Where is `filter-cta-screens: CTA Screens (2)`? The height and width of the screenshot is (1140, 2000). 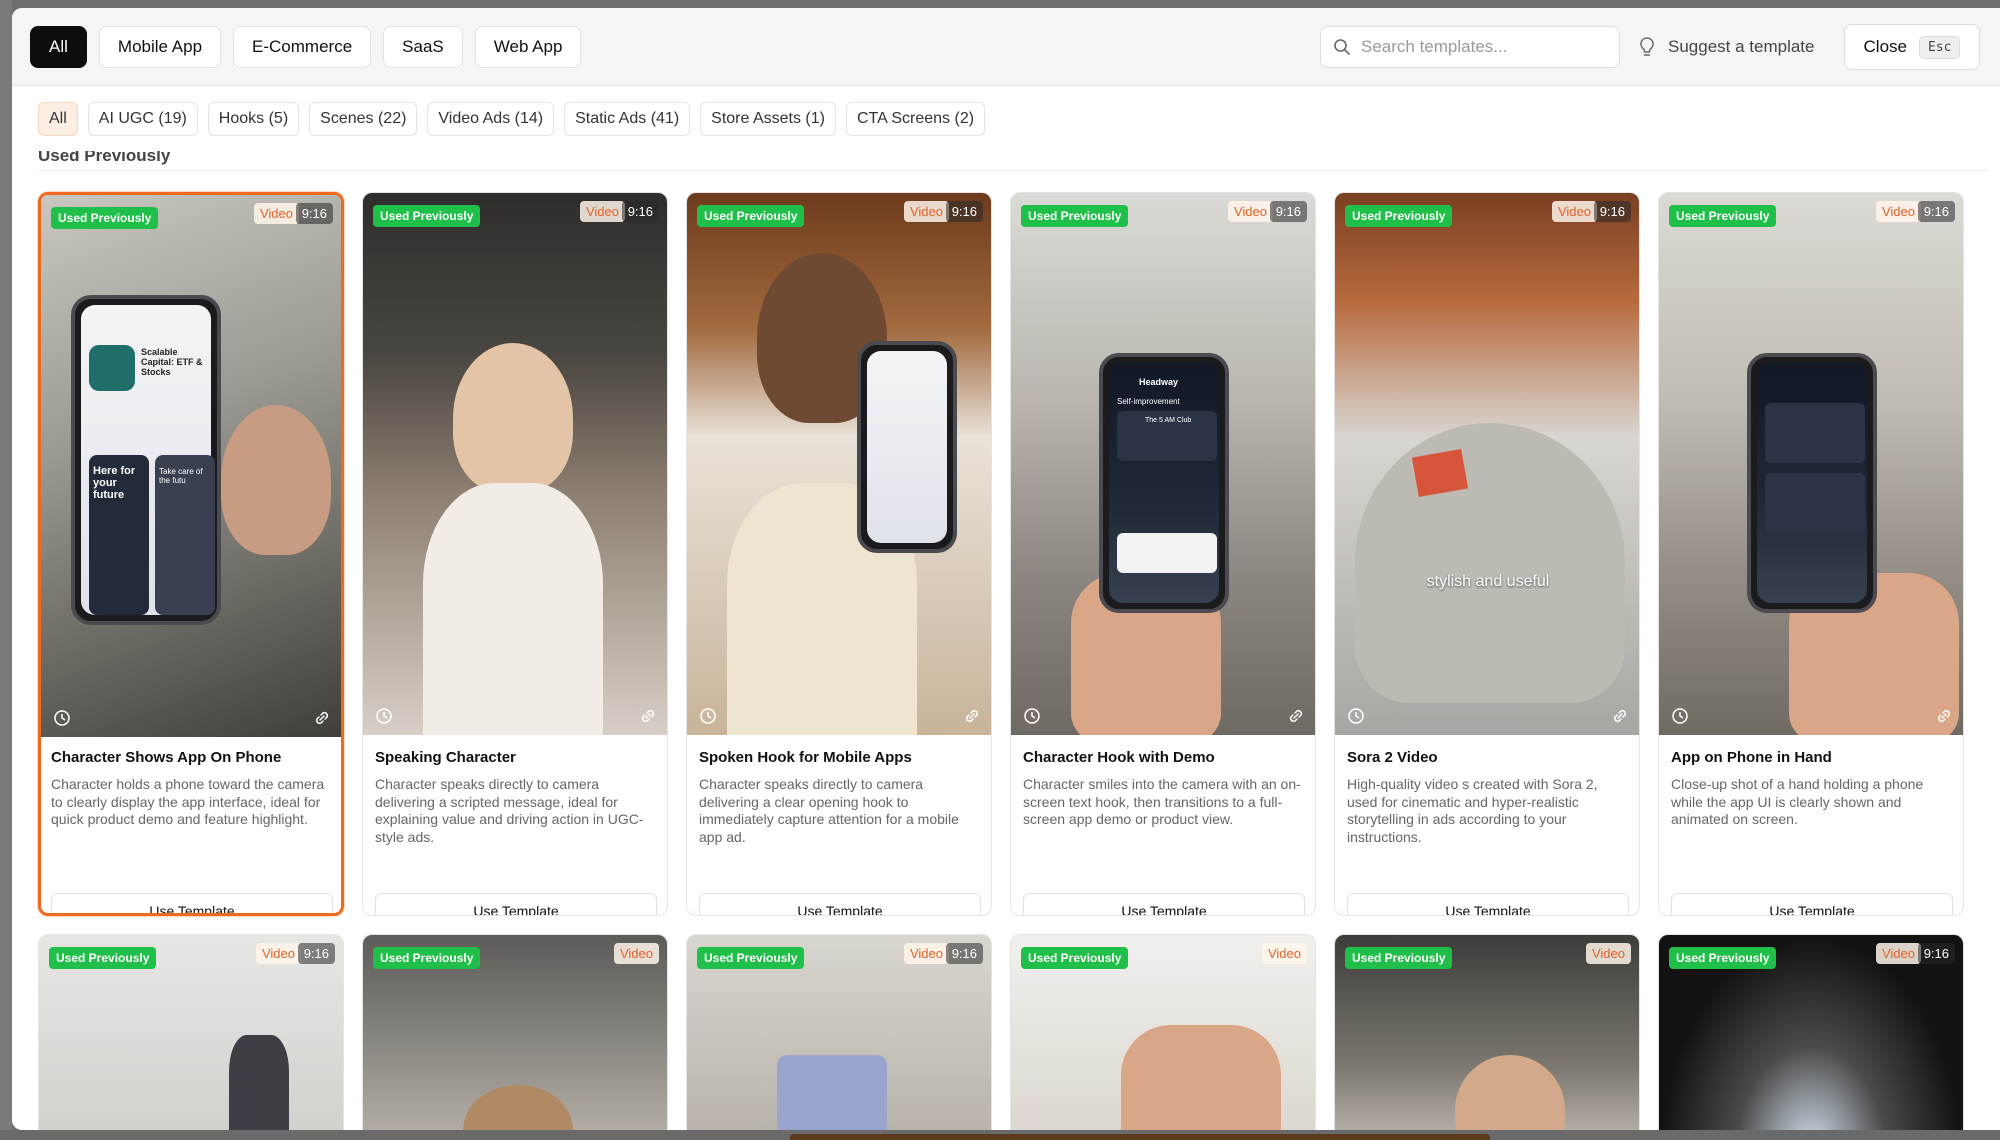 filter-cta-screens: CTA Screens (2) is located at coordinates (915, 119).